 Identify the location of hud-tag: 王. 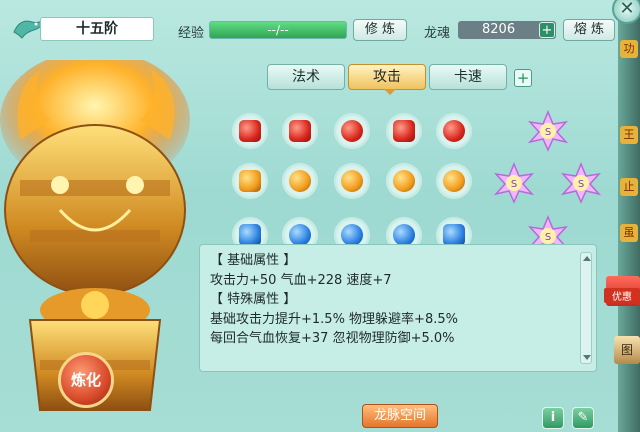
(629, 135).